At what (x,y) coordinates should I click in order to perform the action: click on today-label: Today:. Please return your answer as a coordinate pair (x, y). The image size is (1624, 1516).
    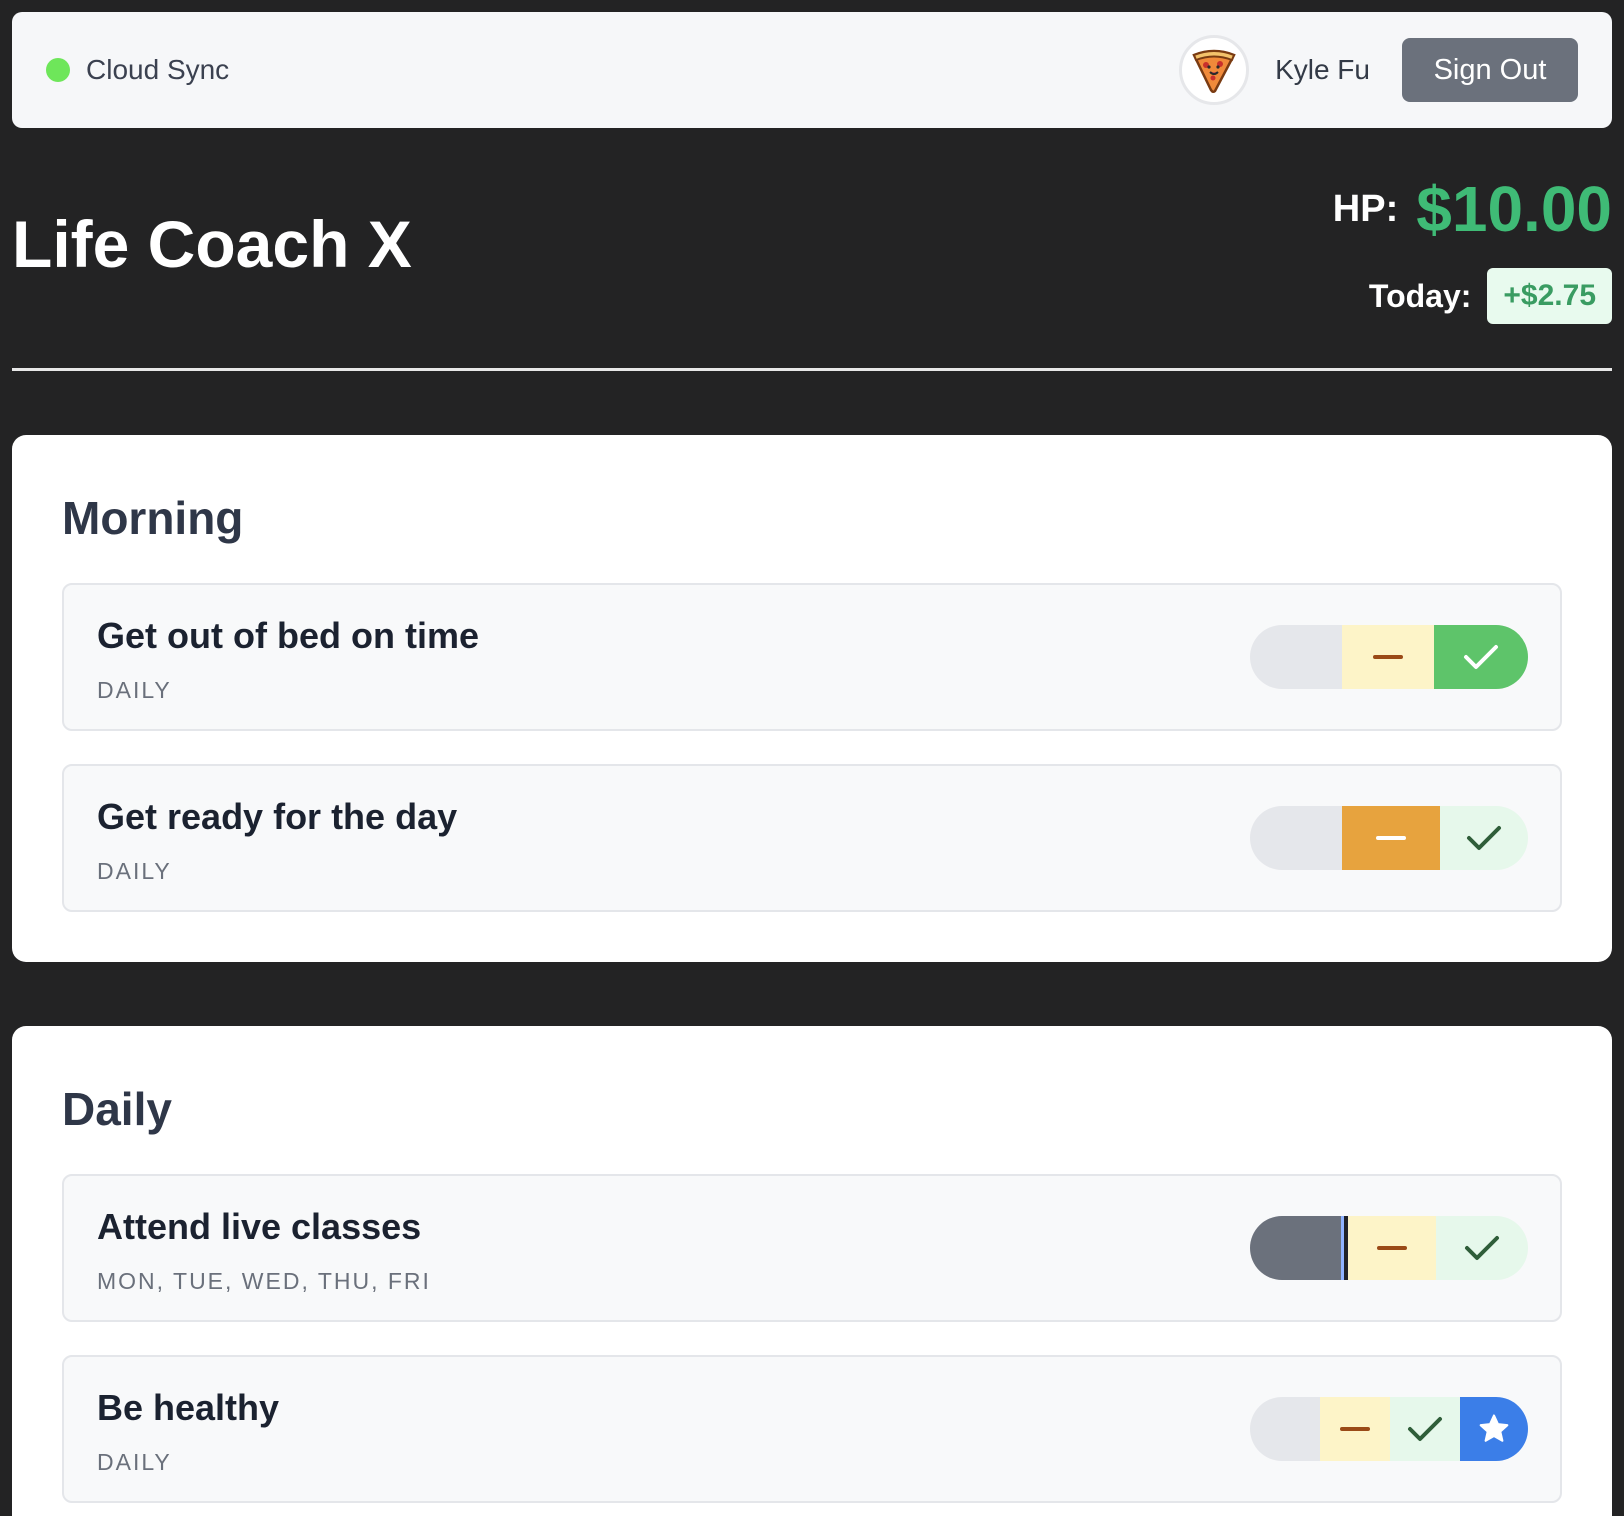
    Looking at the image, I should click on (1420, 295).